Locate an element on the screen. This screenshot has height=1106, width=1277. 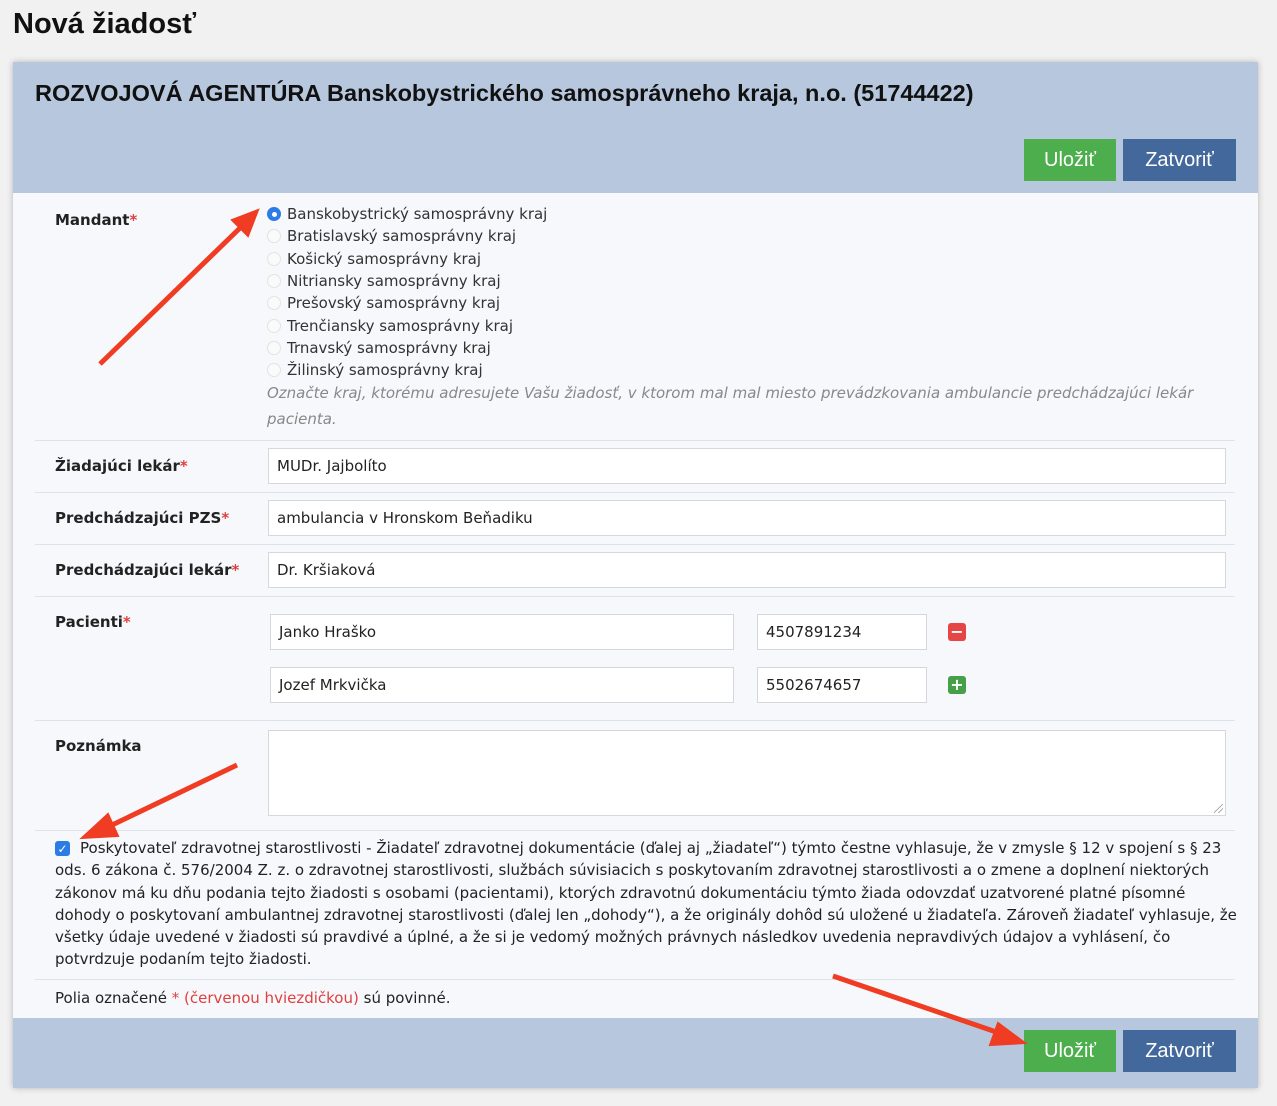
radio-option-label: Prešovský samosprávny kraj is located at coordinates (394, 303).